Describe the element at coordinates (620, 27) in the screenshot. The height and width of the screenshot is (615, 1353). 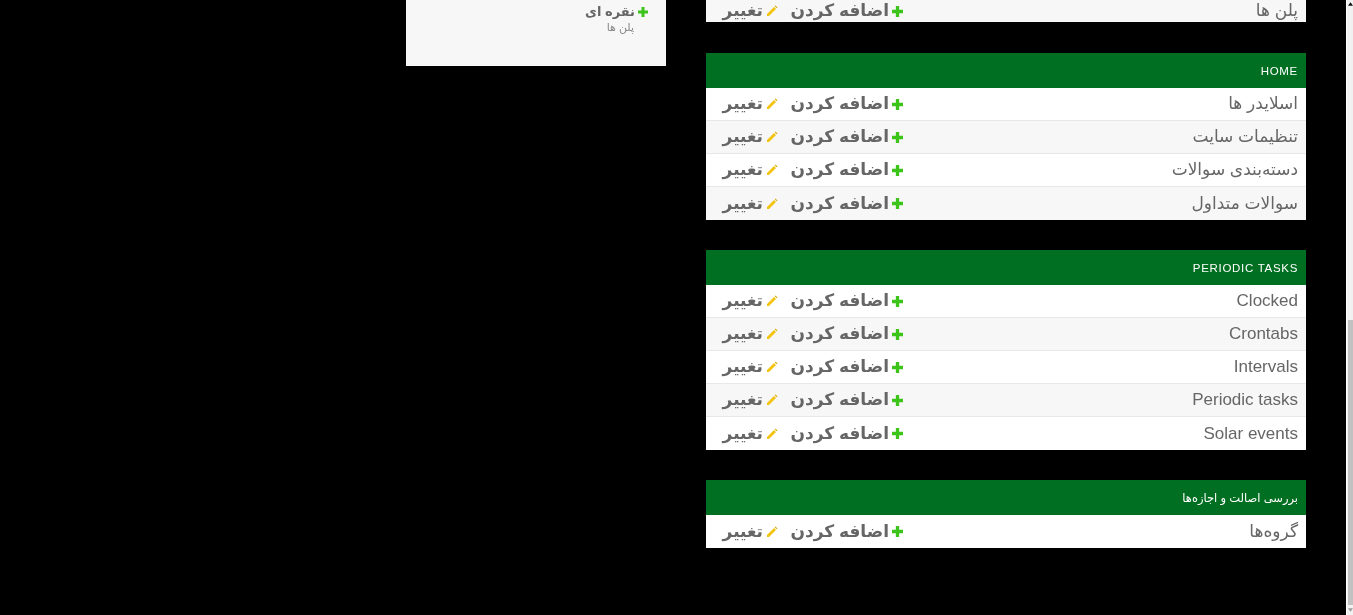
I see `content-type-label: پلن ها` at that location.